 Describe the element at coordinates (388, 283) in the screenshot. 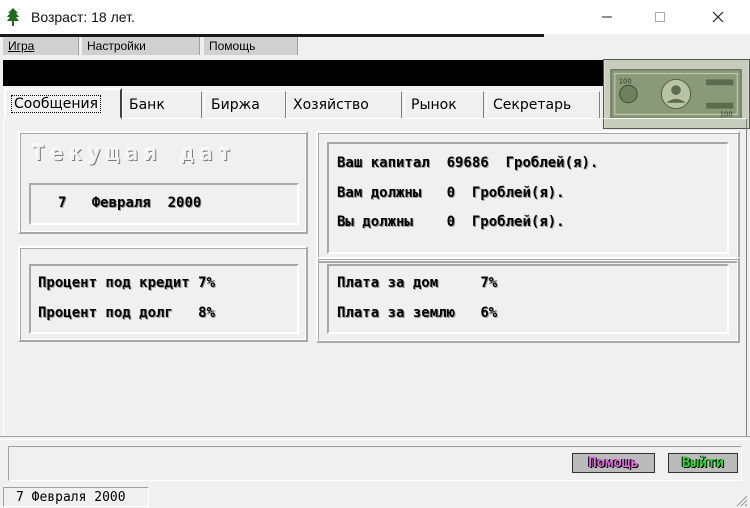

I see `house-fee-label: Плата за дом` at that location.